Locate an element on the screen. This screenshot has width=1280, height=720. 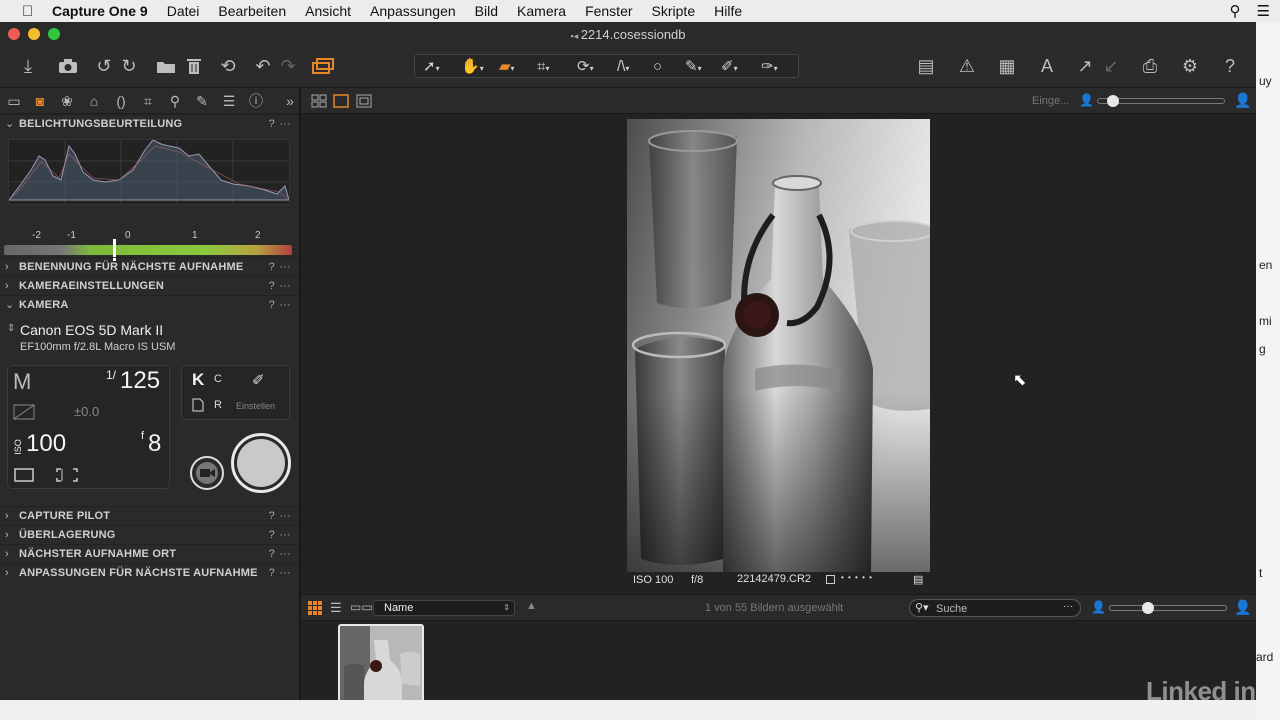
capture-shutter-button is located at coordinates (261, 463).